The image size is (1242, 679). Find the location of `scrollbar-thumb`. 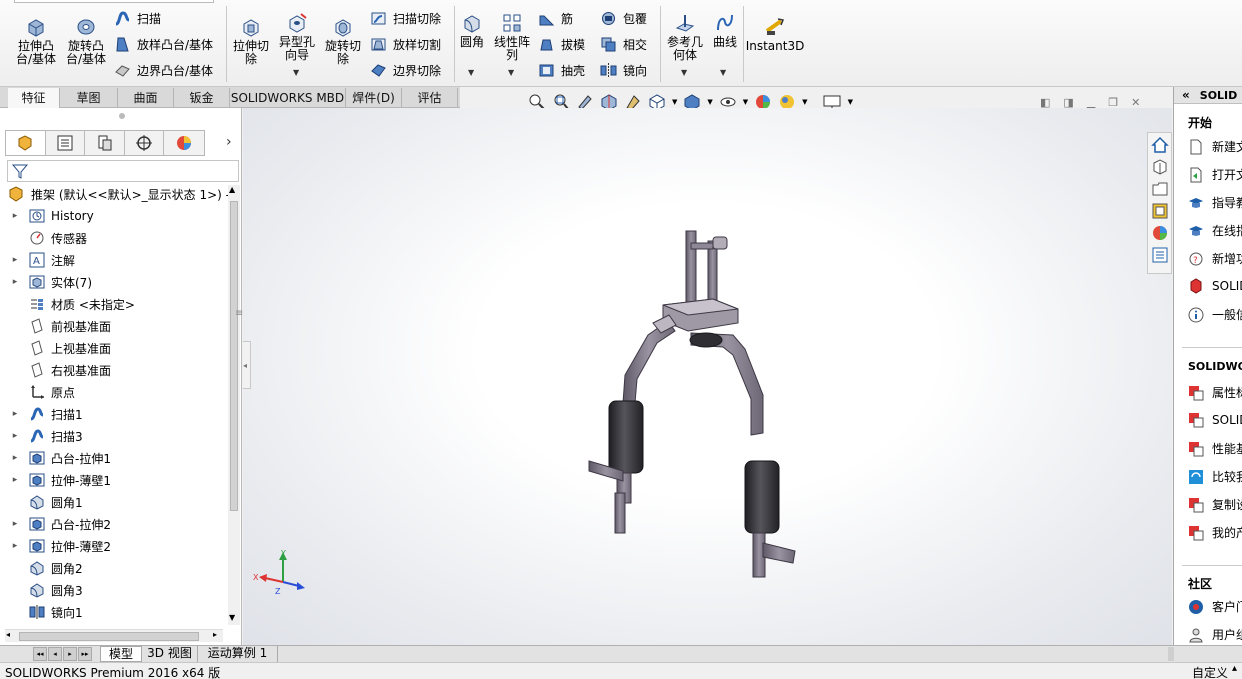

scrollbar-thumb is located at coordinates (234, 356).